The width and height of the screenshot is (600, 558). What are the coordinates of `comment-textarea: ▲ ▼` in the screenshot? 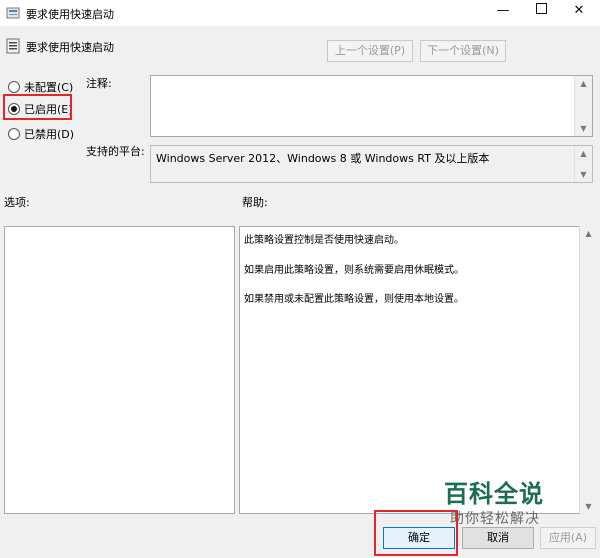 It's located at (371, 106).